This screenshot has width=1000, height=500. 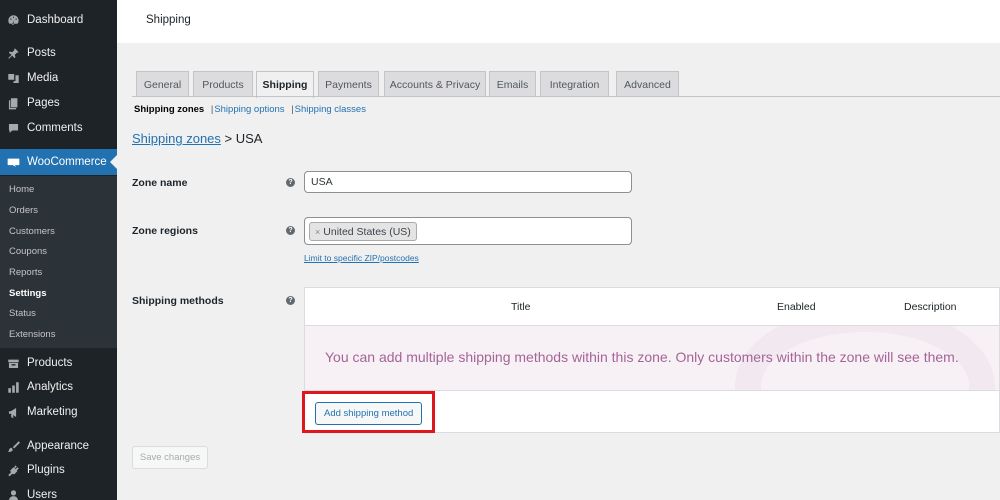 I want to click on brush-icon, so click(x=13, y=446).